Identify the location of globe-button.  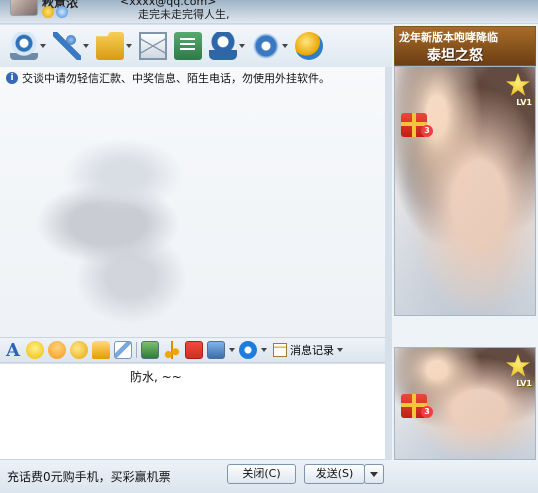
(309, 46).